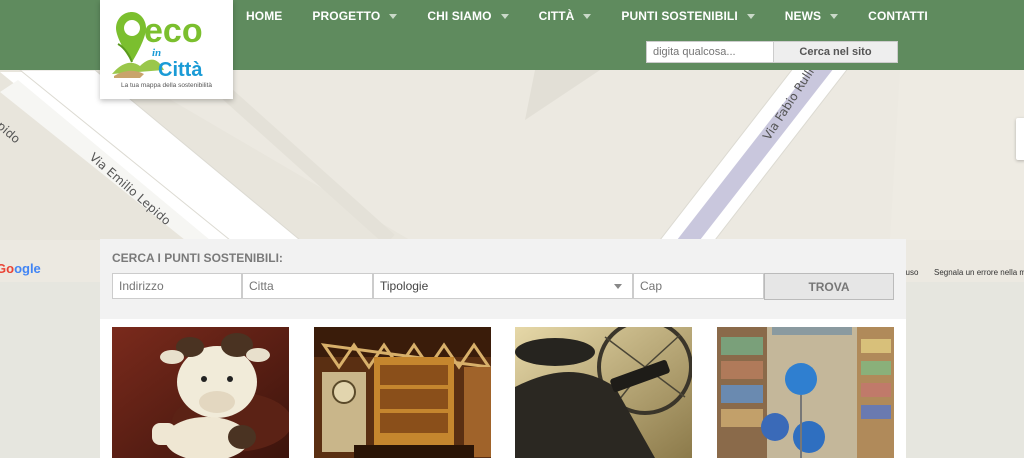  Describe the element at coordinates (1020, 139) in the screenshot. I see `map-zoom-control` at that location.